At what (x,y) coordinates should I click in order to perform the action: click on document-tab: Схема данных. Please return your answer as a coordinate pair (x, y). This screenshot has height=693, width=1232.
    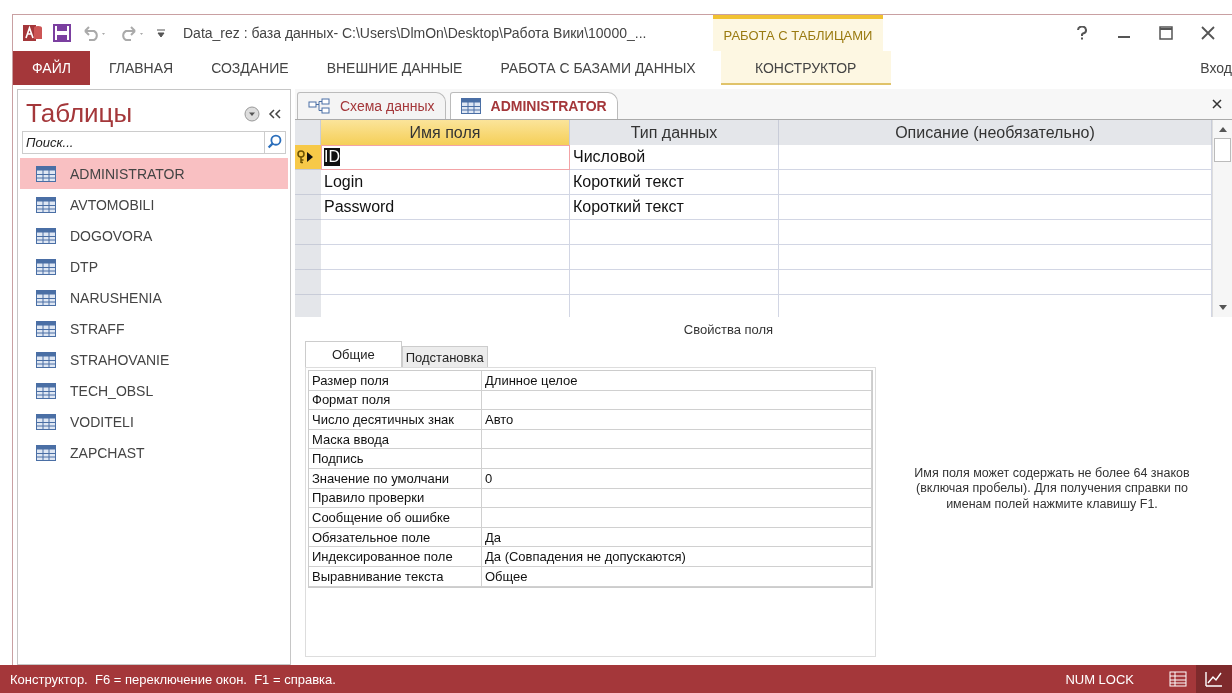
    Looking at the image, I should click on (371, 105).